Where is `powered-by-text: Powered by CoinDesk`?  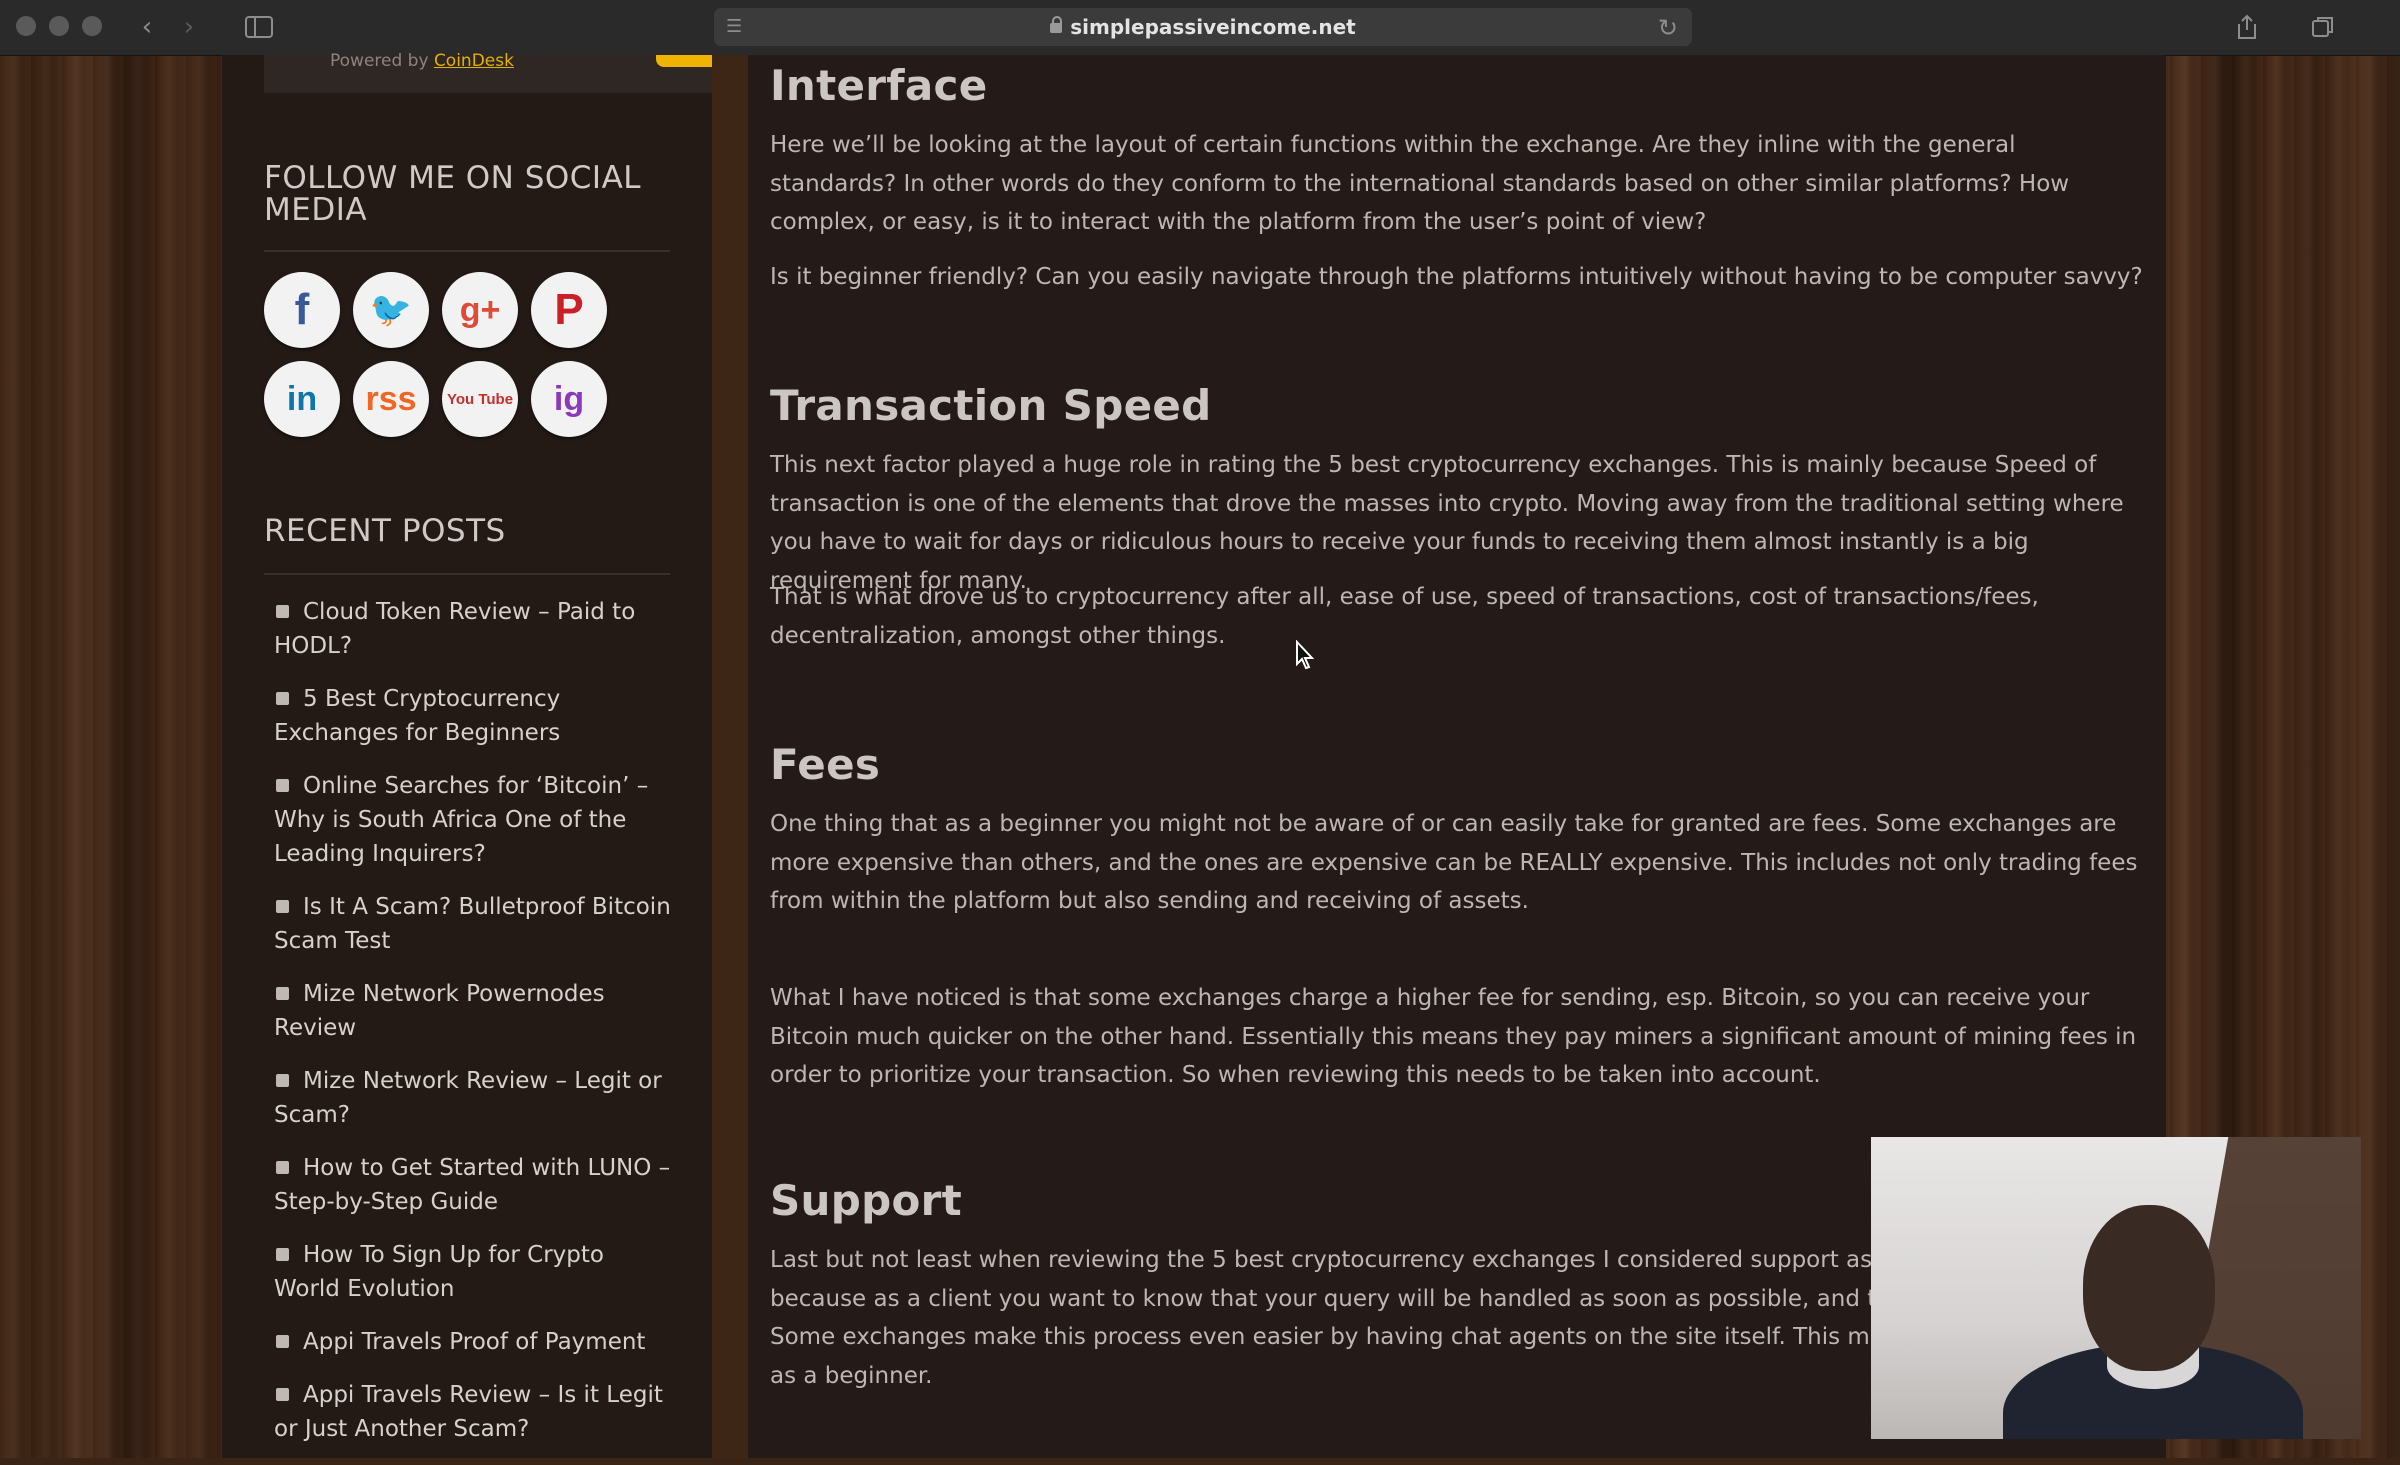
powered-by-text: Powered by CoinDesk is located at coordinates (422, 61).